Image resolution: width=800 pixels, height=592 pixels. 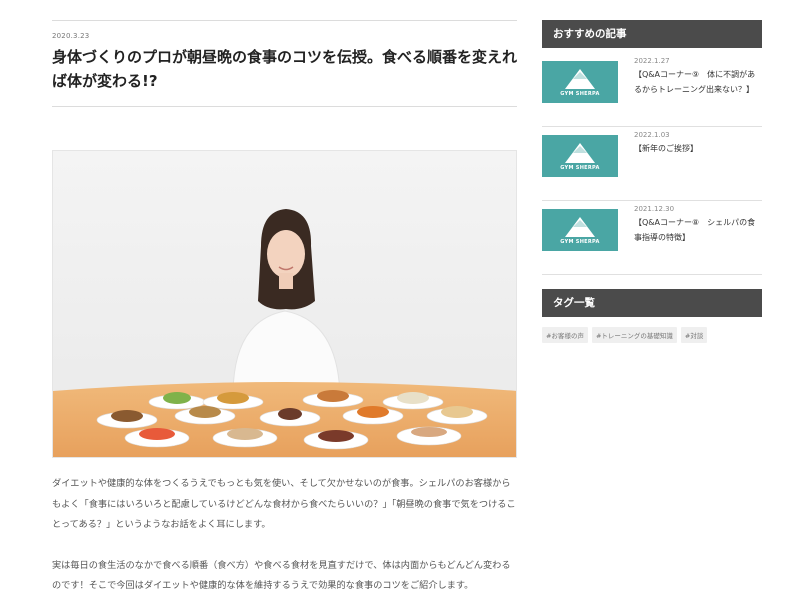 I want to click on recommended-post: GYM SHERPA 2022.1.03 【新年のご挨拶】, so click(x=652, y=166).